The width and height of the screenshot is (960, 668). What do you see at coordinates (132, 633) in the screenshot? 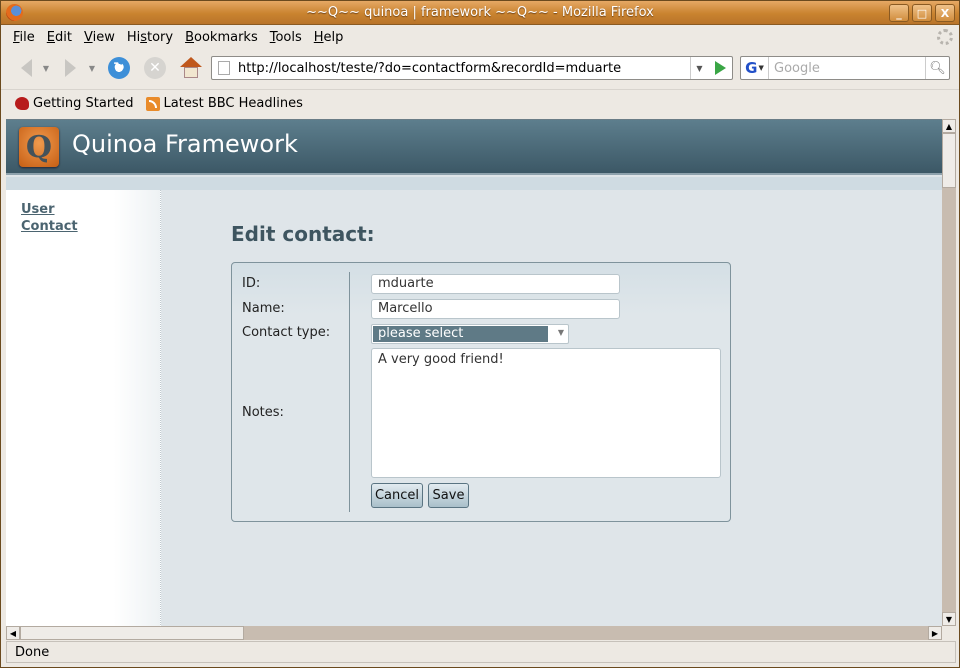
I see `horizontal-scroll-thumb` at bounding box center [132, 633].